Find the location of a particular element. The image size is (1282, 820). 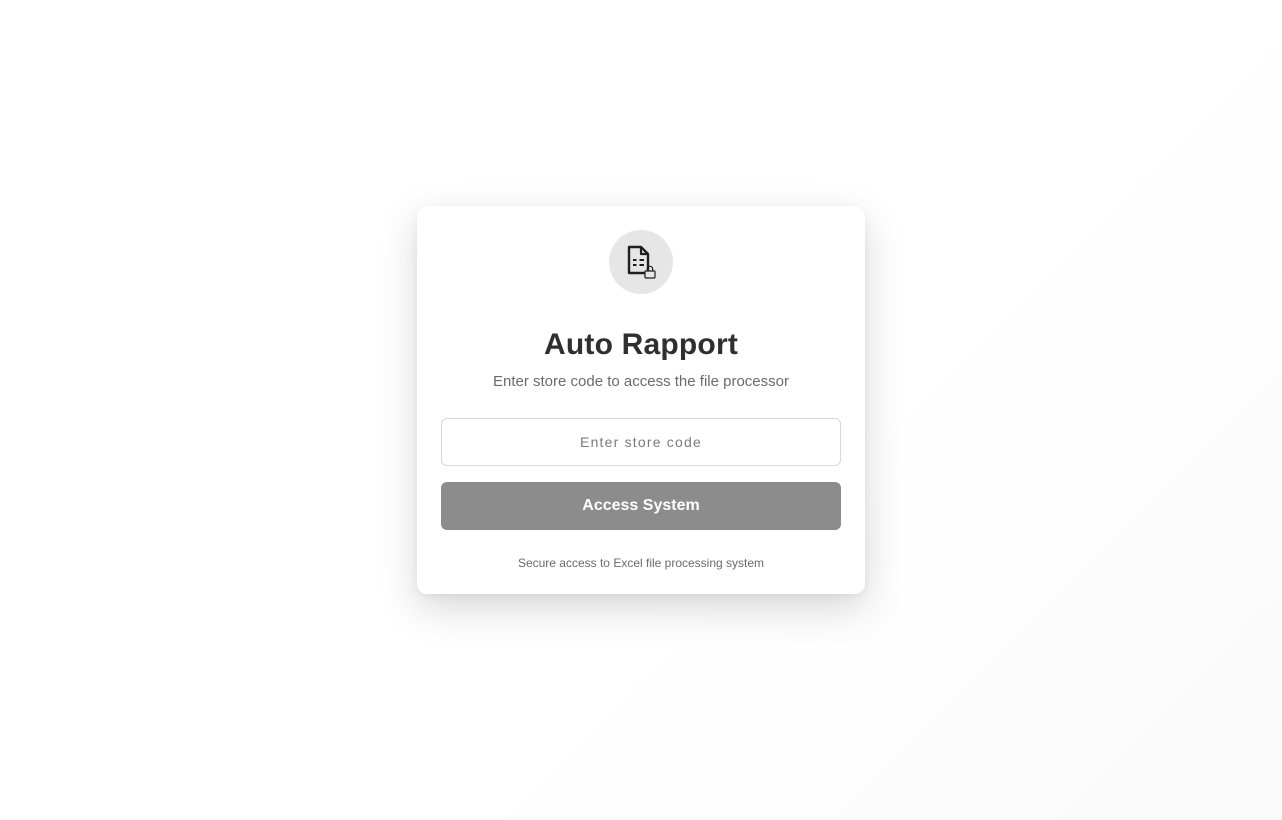

app-title: Auto Rapport is located at coordinates (641, 344).